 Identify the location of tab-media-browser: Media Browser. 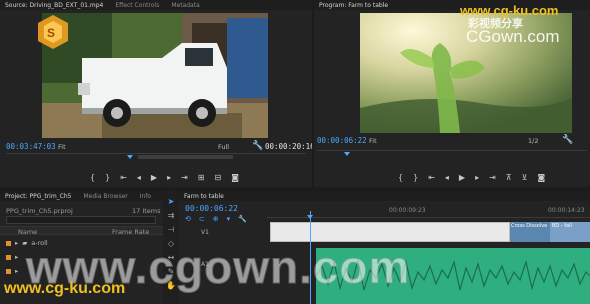
(105, 196).